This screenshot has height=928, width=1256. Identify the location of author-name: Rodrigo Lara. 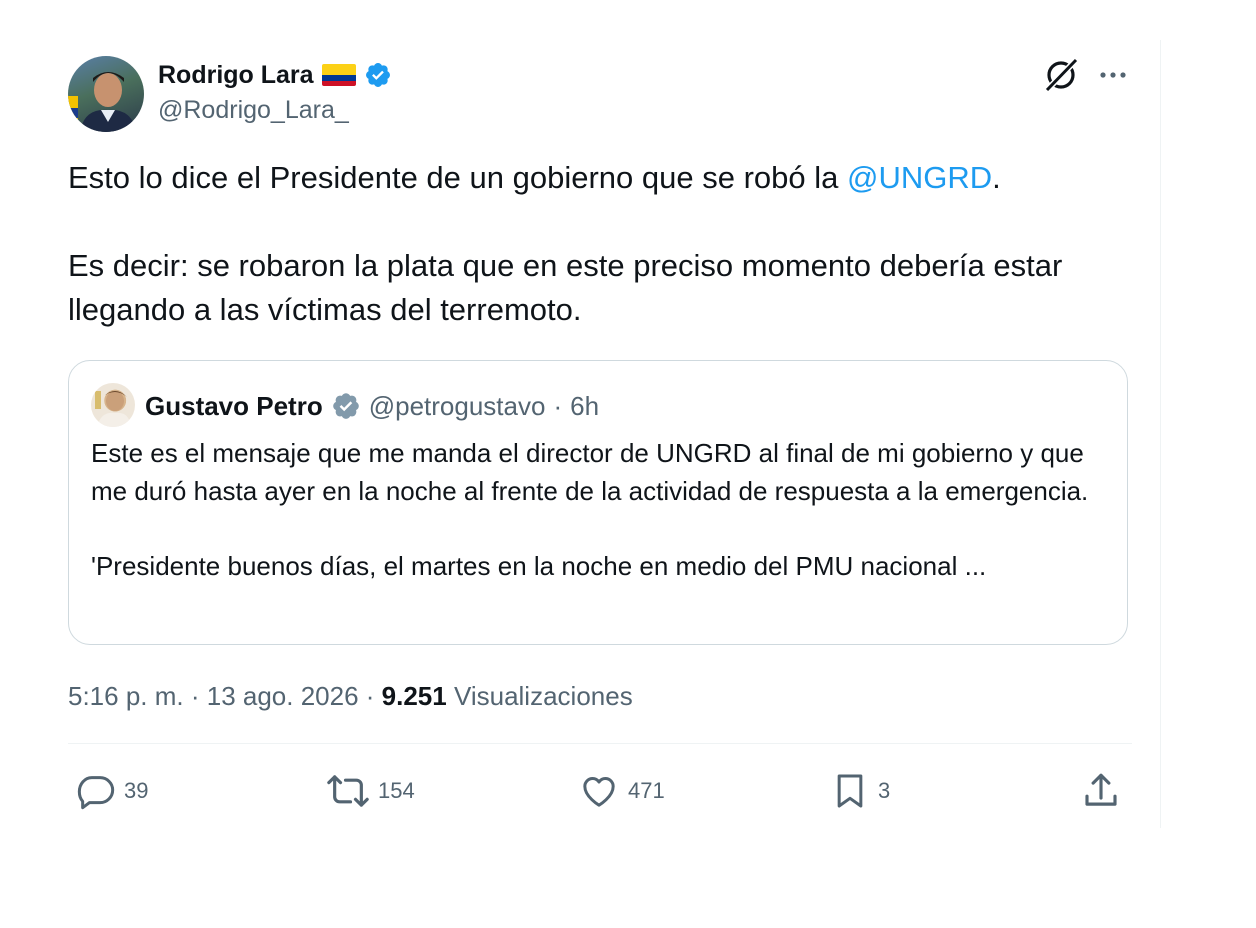
(236, 75).